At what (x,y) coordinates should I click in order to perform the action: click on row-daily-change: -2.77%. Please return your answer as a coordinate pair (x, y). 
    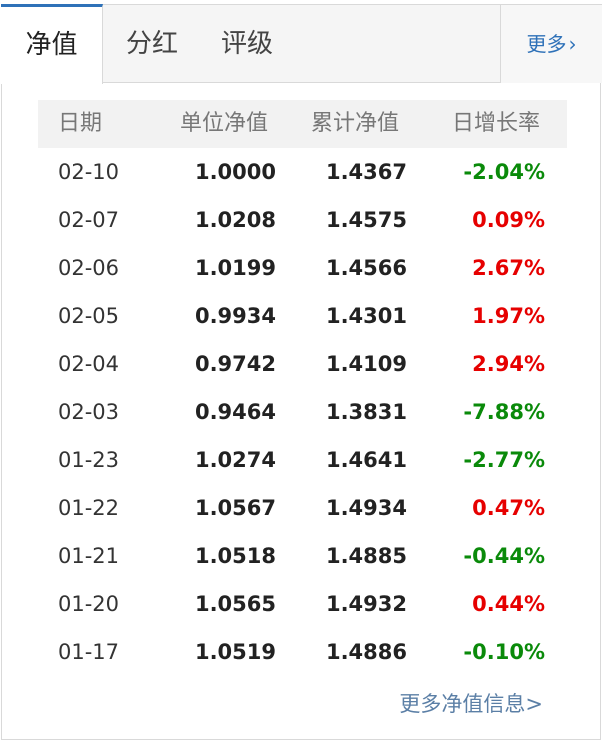
    Looking at the image, I should click on (504, 460).